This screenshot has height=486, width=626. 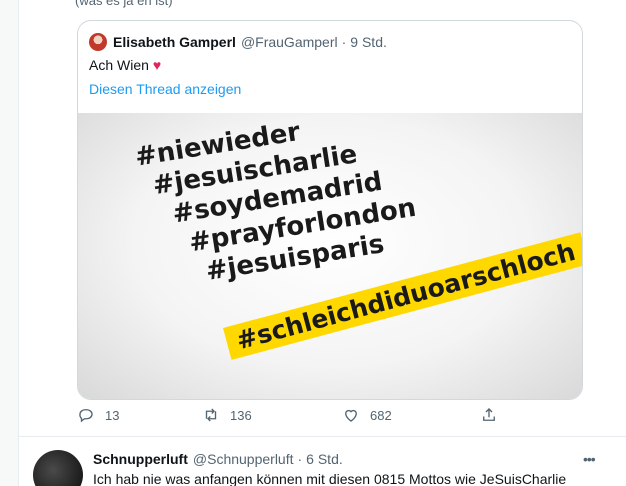 What do you see at coordinates (174, 42) in the screenshot?
I see `quoted-author-name: Elisabeth Gamperl` at bounding box center [174, 42].